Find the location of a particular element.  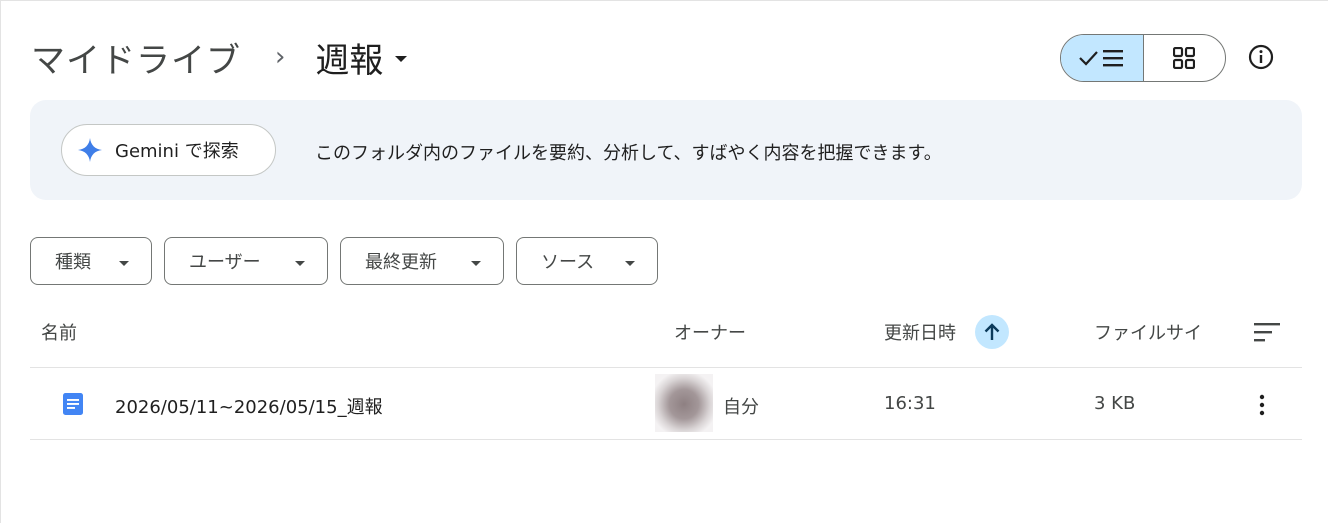

filter-user-label: ユーザー is located at coordinates (225, 262).